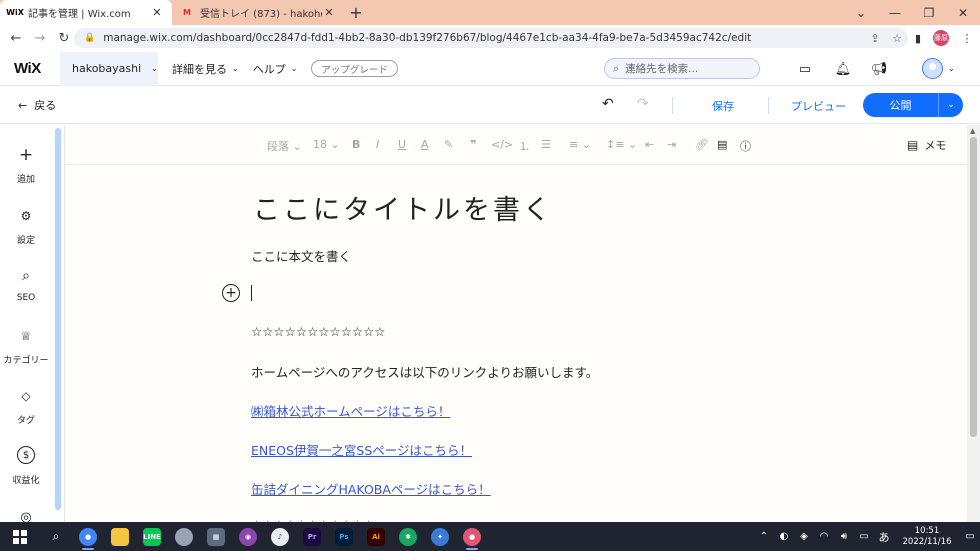  Describe the element at coordinates (951, 105) in the screenshot. I see `publish-options-chevron-icon: ⌄` at that location.